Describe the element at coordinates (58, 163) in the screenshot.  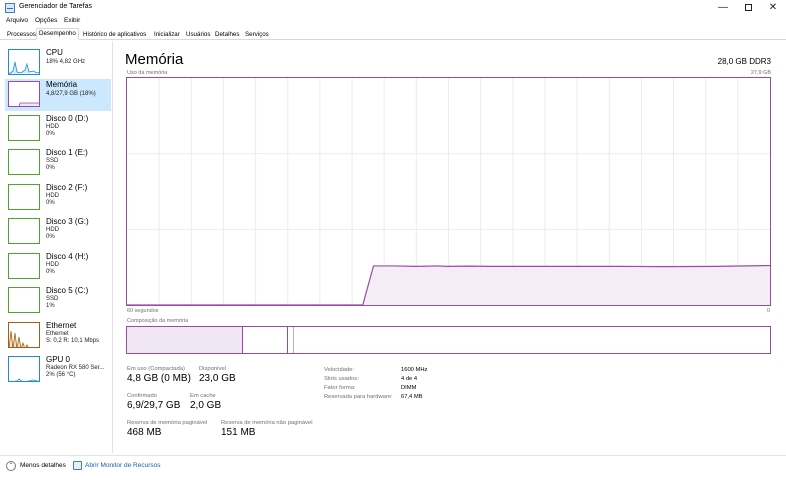
I see `sidebar-item-disco-1: Disco 1 (E:) SSD 0%` at that location.